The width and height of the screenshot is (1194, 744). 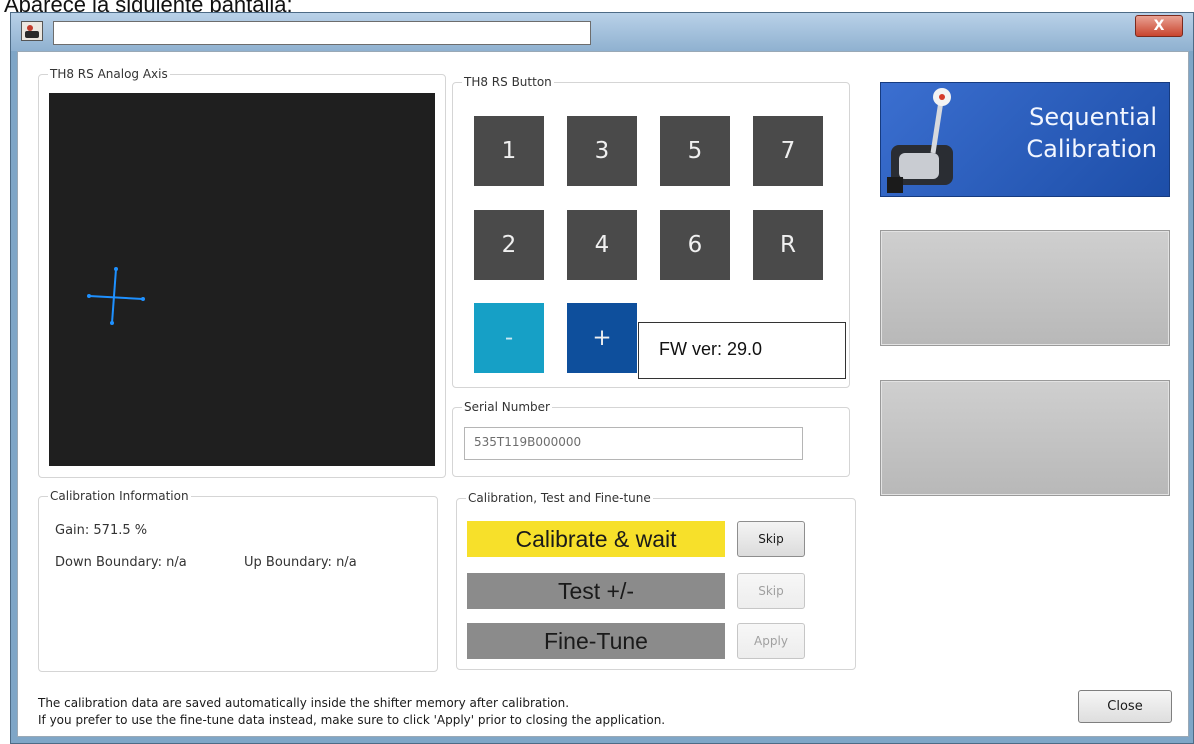 I want to click on up-boundary-label: Up Boundary: n/a, so click(x=300, y=562).